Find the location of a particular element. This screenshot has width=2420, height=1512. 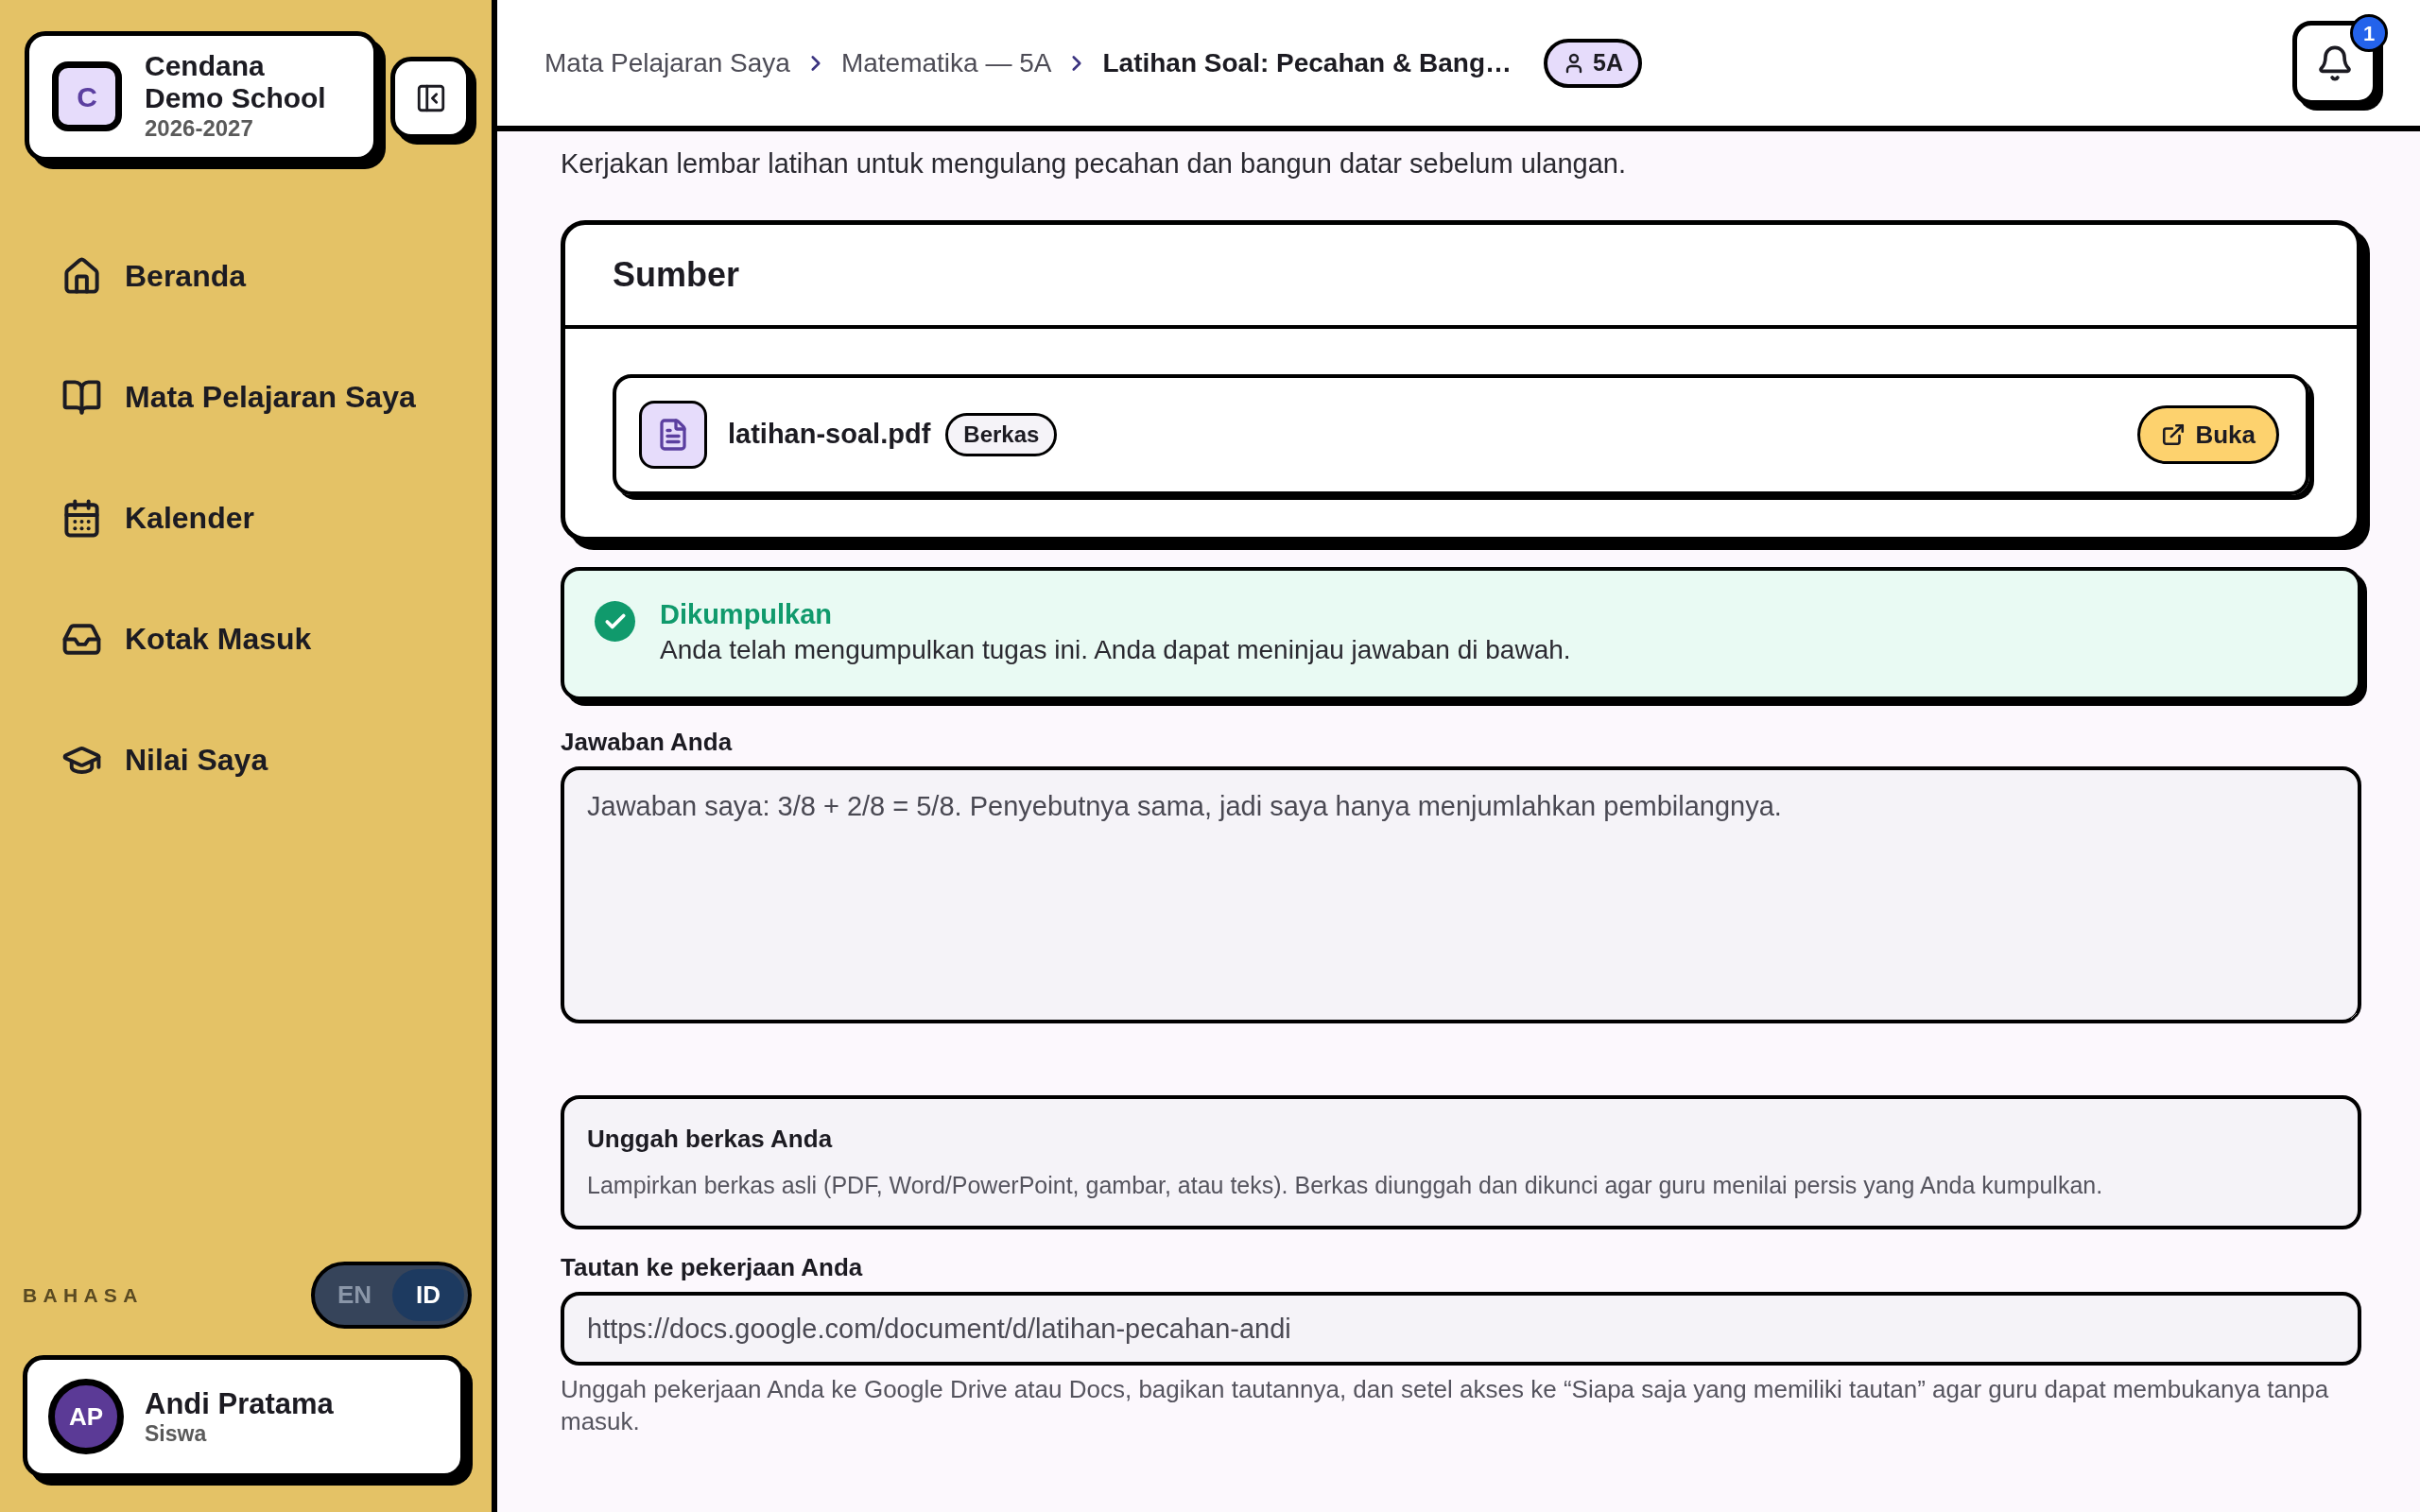

file-type-tag: Berkas is located at coordinates (1001, 434).